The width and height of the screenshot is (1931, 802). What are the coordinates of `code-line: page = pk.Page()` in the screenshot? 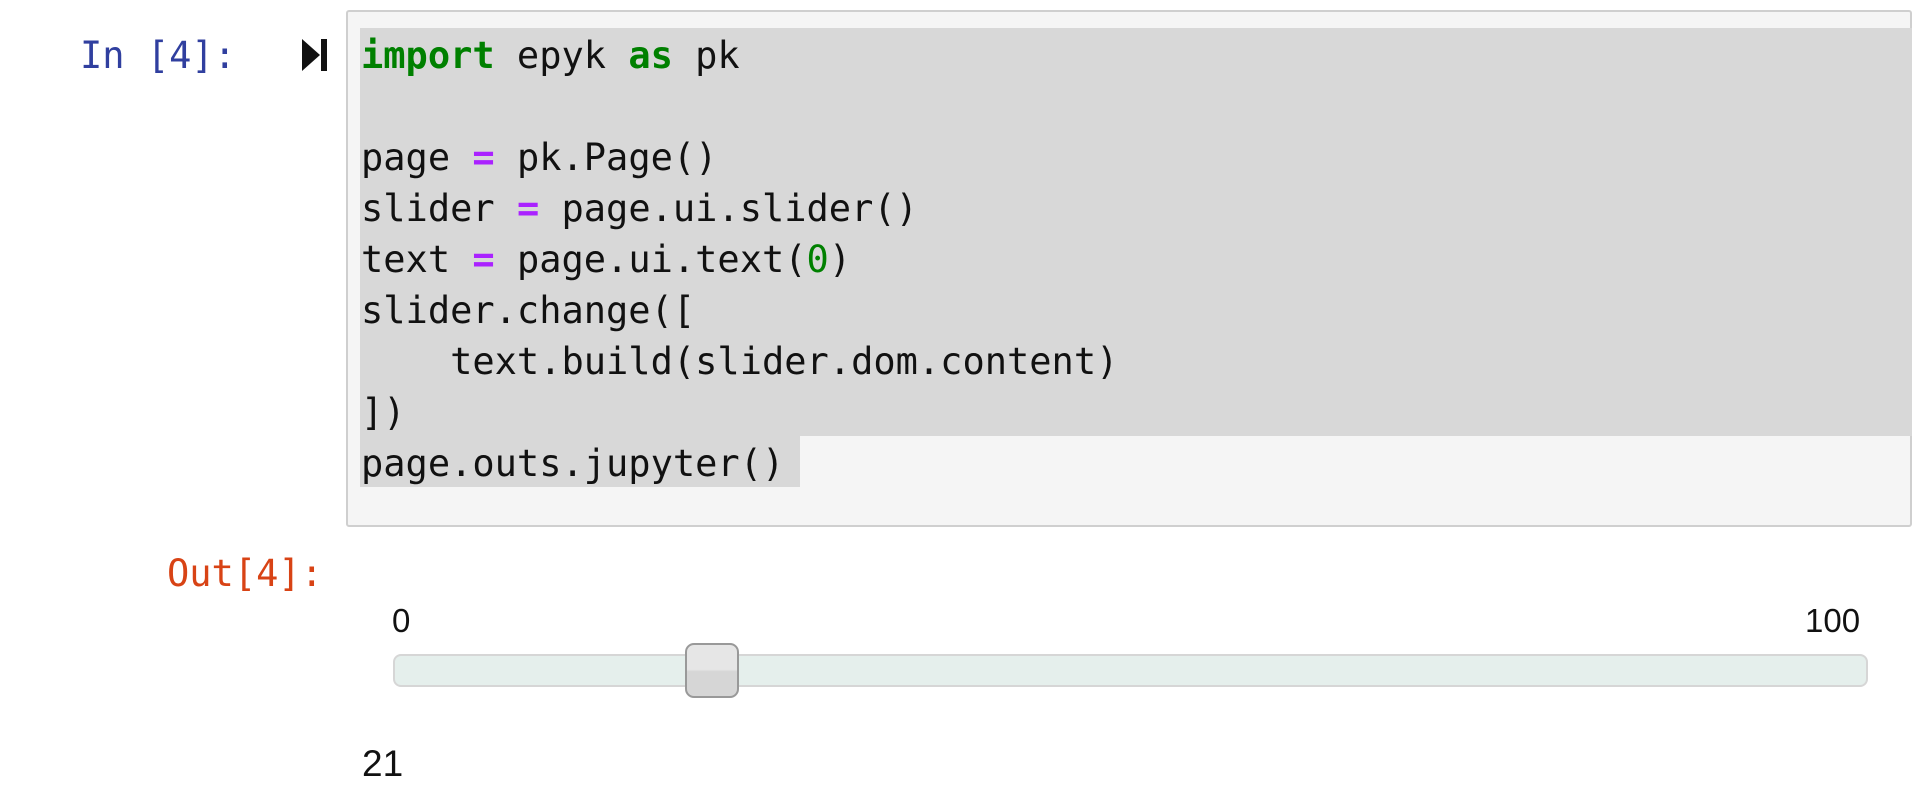 It's located at (739, 157).